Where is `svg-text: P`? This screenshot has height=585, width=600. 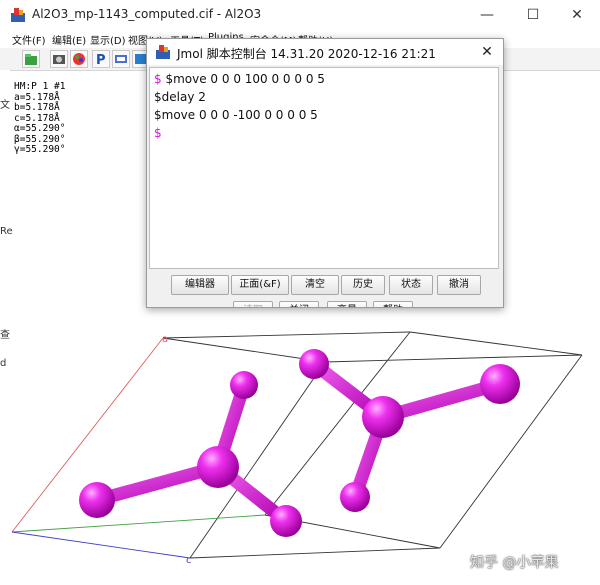
svg-text: P is located at coordinates (101, 60).